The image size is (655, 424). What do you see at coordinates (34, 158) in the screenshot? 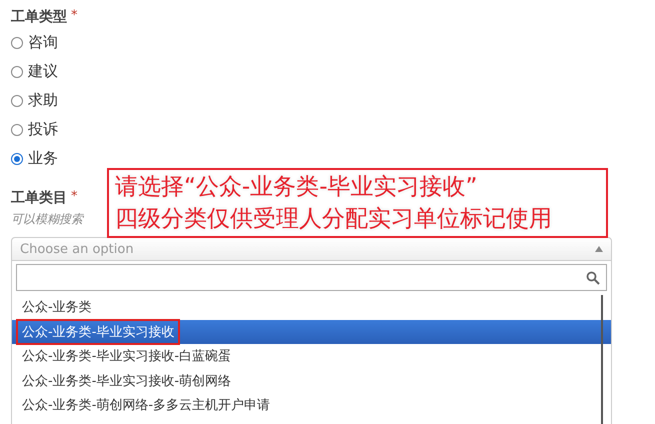
I see `radio-option: 业务` at bounding box center [34, 158].